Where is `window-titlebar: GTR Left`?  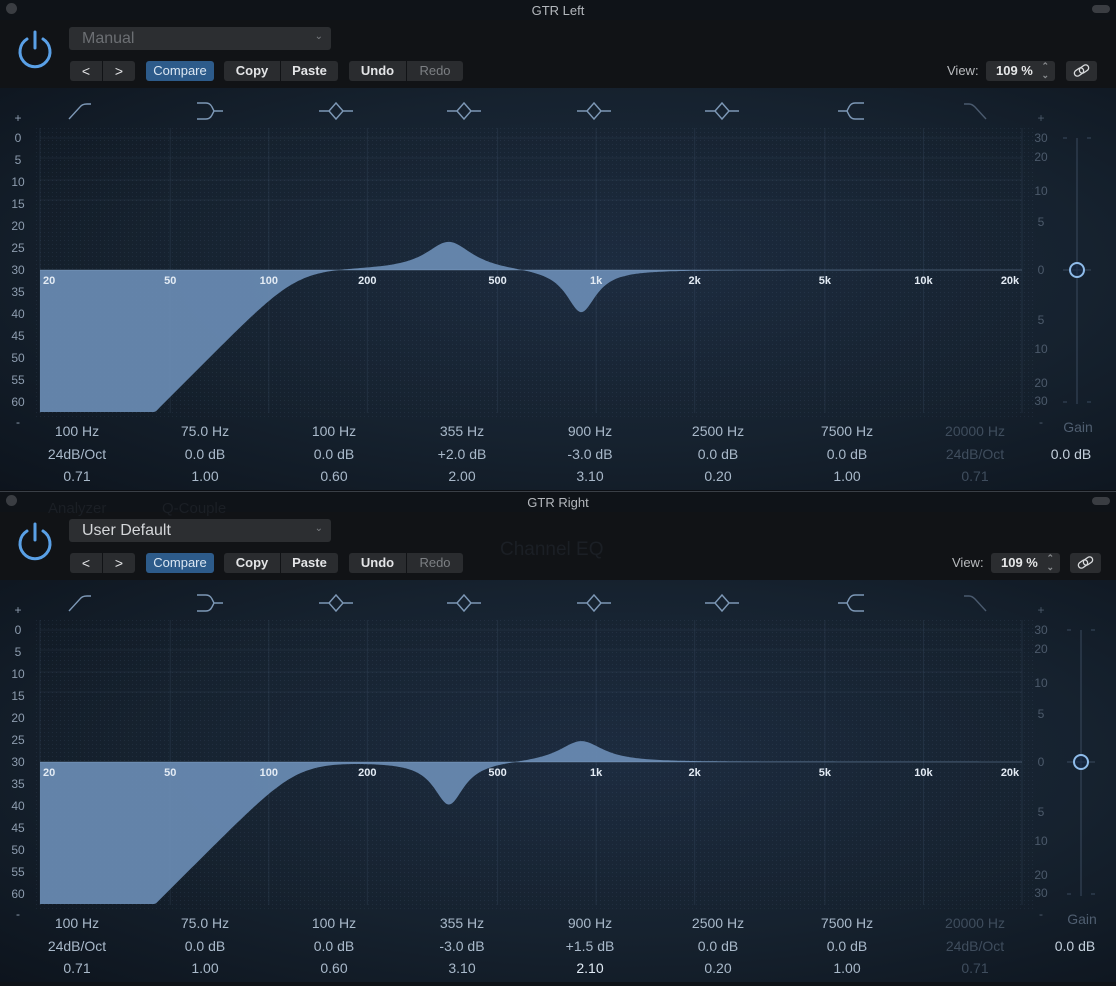
window-titlebar: GTR Left is located at coordinates (558, 10).